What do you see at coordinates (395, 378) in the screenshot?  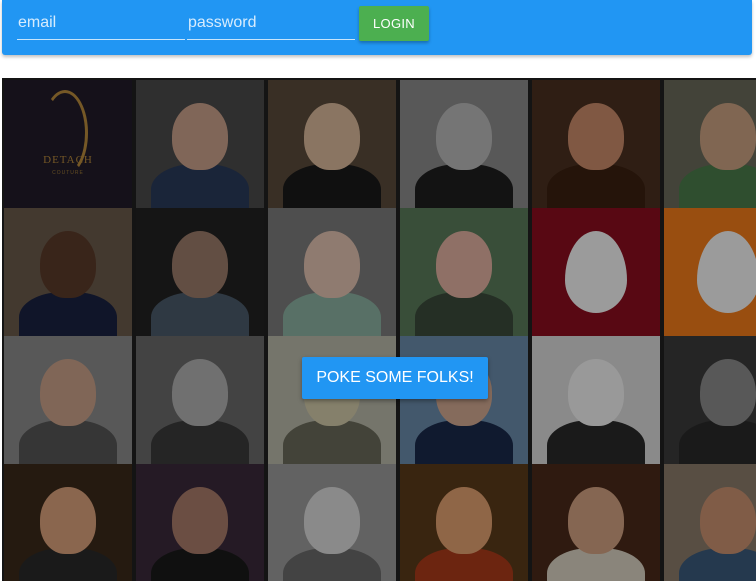 I see `poke-some-folks-button: POKE SOME FOLKS!` at bounding box center [395, 378].